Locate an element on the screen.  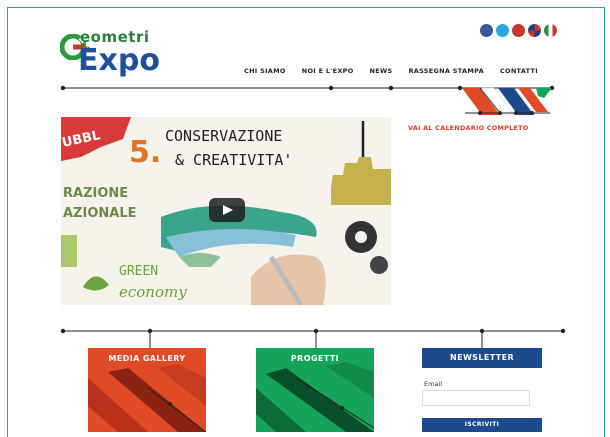
video-green-text-2: economy is located at coordinates (153, 292).